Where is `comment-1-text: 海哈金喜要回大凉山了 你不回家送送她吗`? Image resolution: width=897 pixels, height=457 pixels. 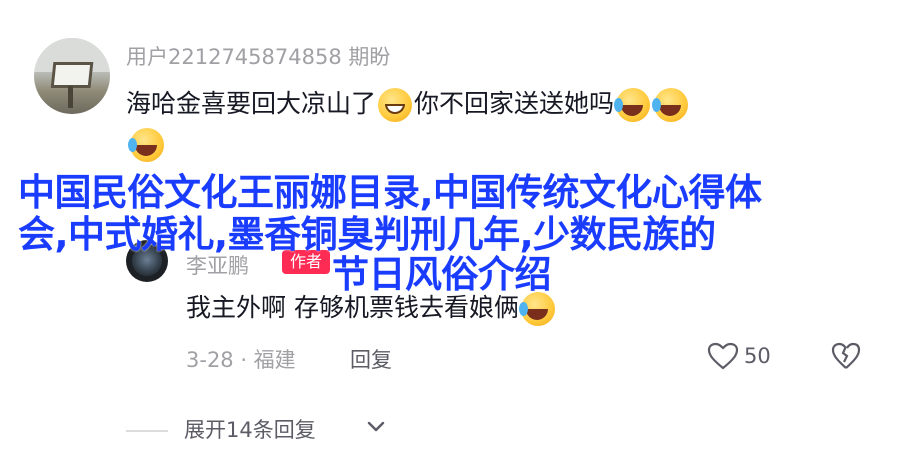
comment-1-text: 海哈金喜要回大凉山了 你不回家送送她吗 is located at coordinates (408, 103).